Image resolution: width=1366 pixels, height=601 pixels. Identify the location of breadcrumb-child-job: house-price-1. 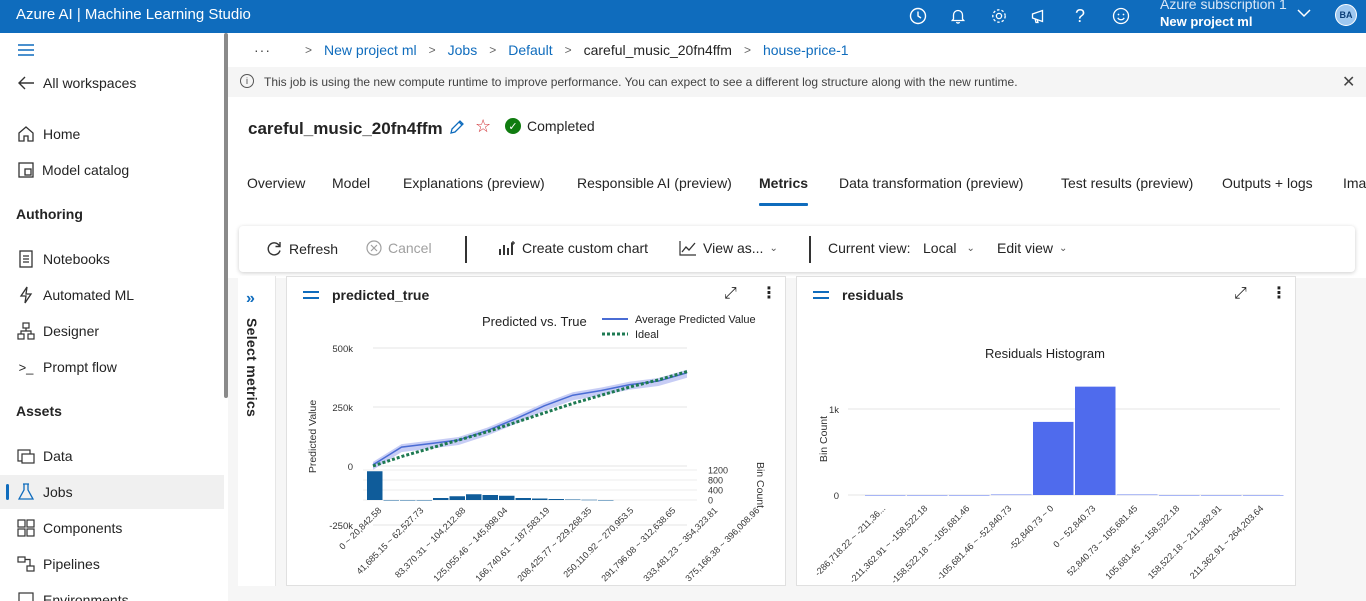
(806, 50).